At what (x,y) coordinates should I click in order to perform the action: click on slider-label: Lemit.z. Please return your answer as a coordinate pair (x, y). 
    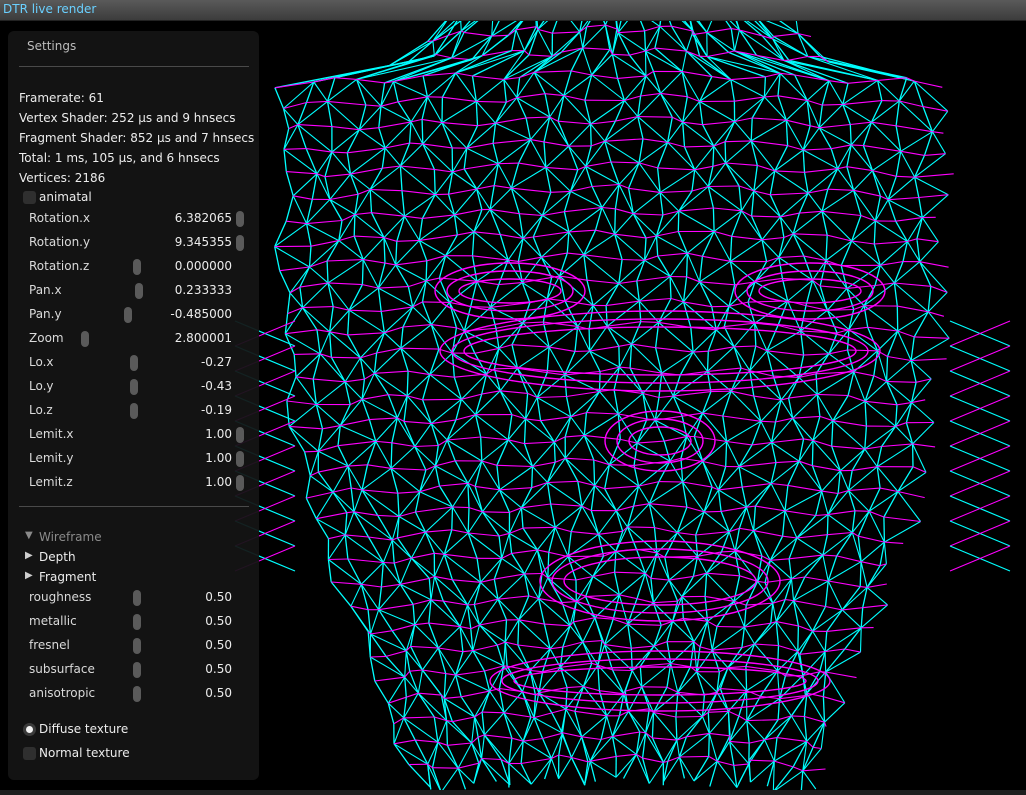
    Looking at the image, I should click on (51, 482).